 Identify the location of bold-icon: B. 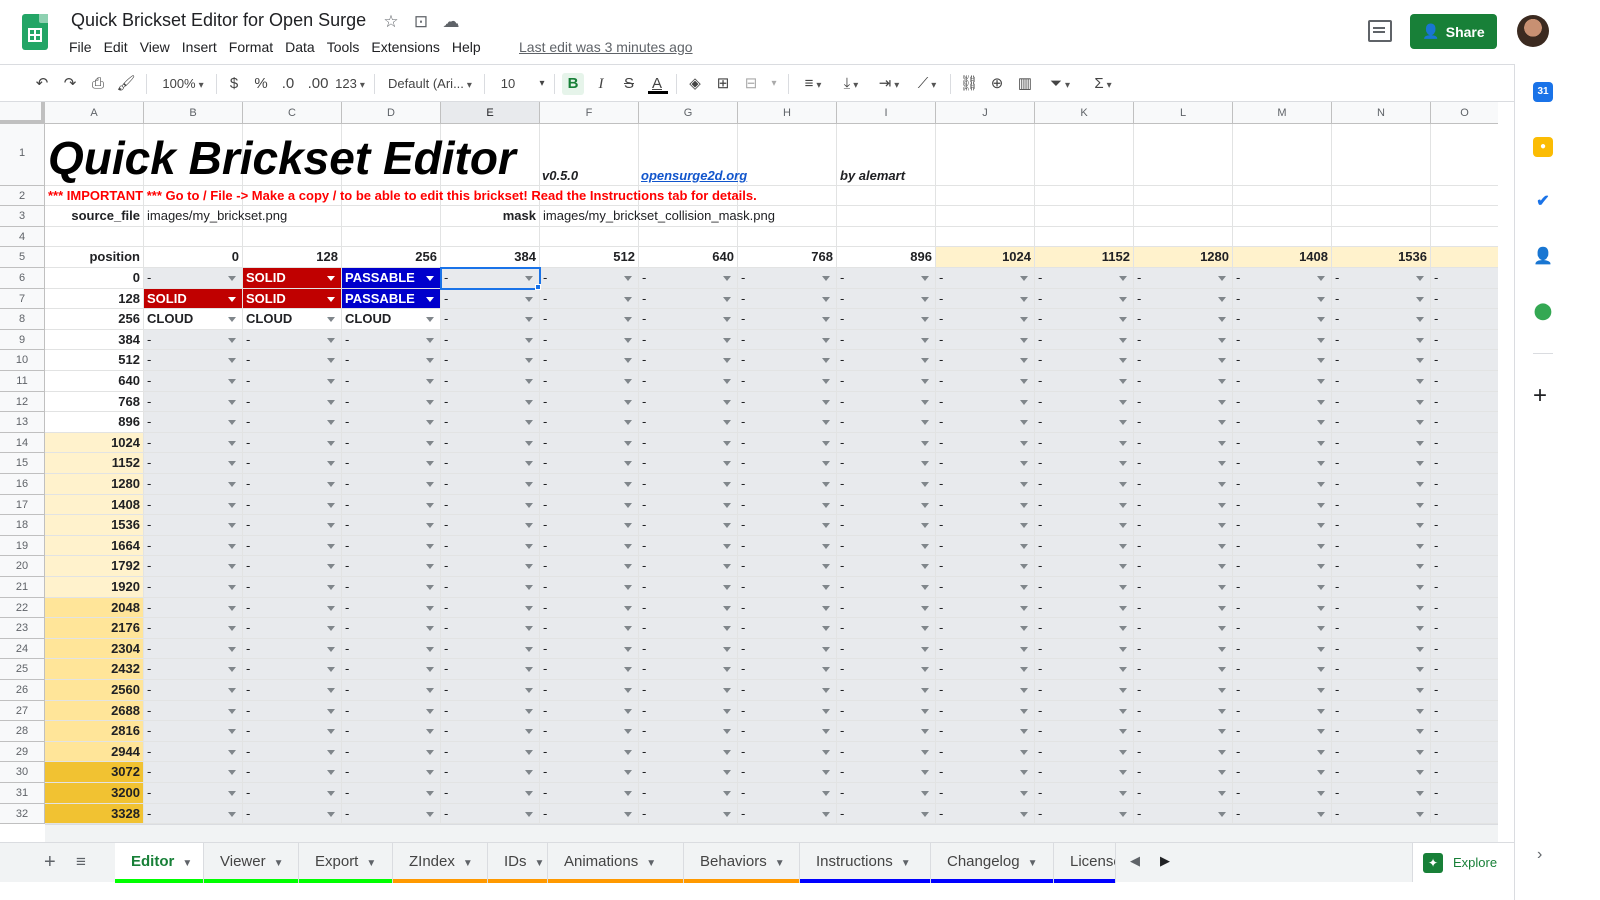
(573, 84).